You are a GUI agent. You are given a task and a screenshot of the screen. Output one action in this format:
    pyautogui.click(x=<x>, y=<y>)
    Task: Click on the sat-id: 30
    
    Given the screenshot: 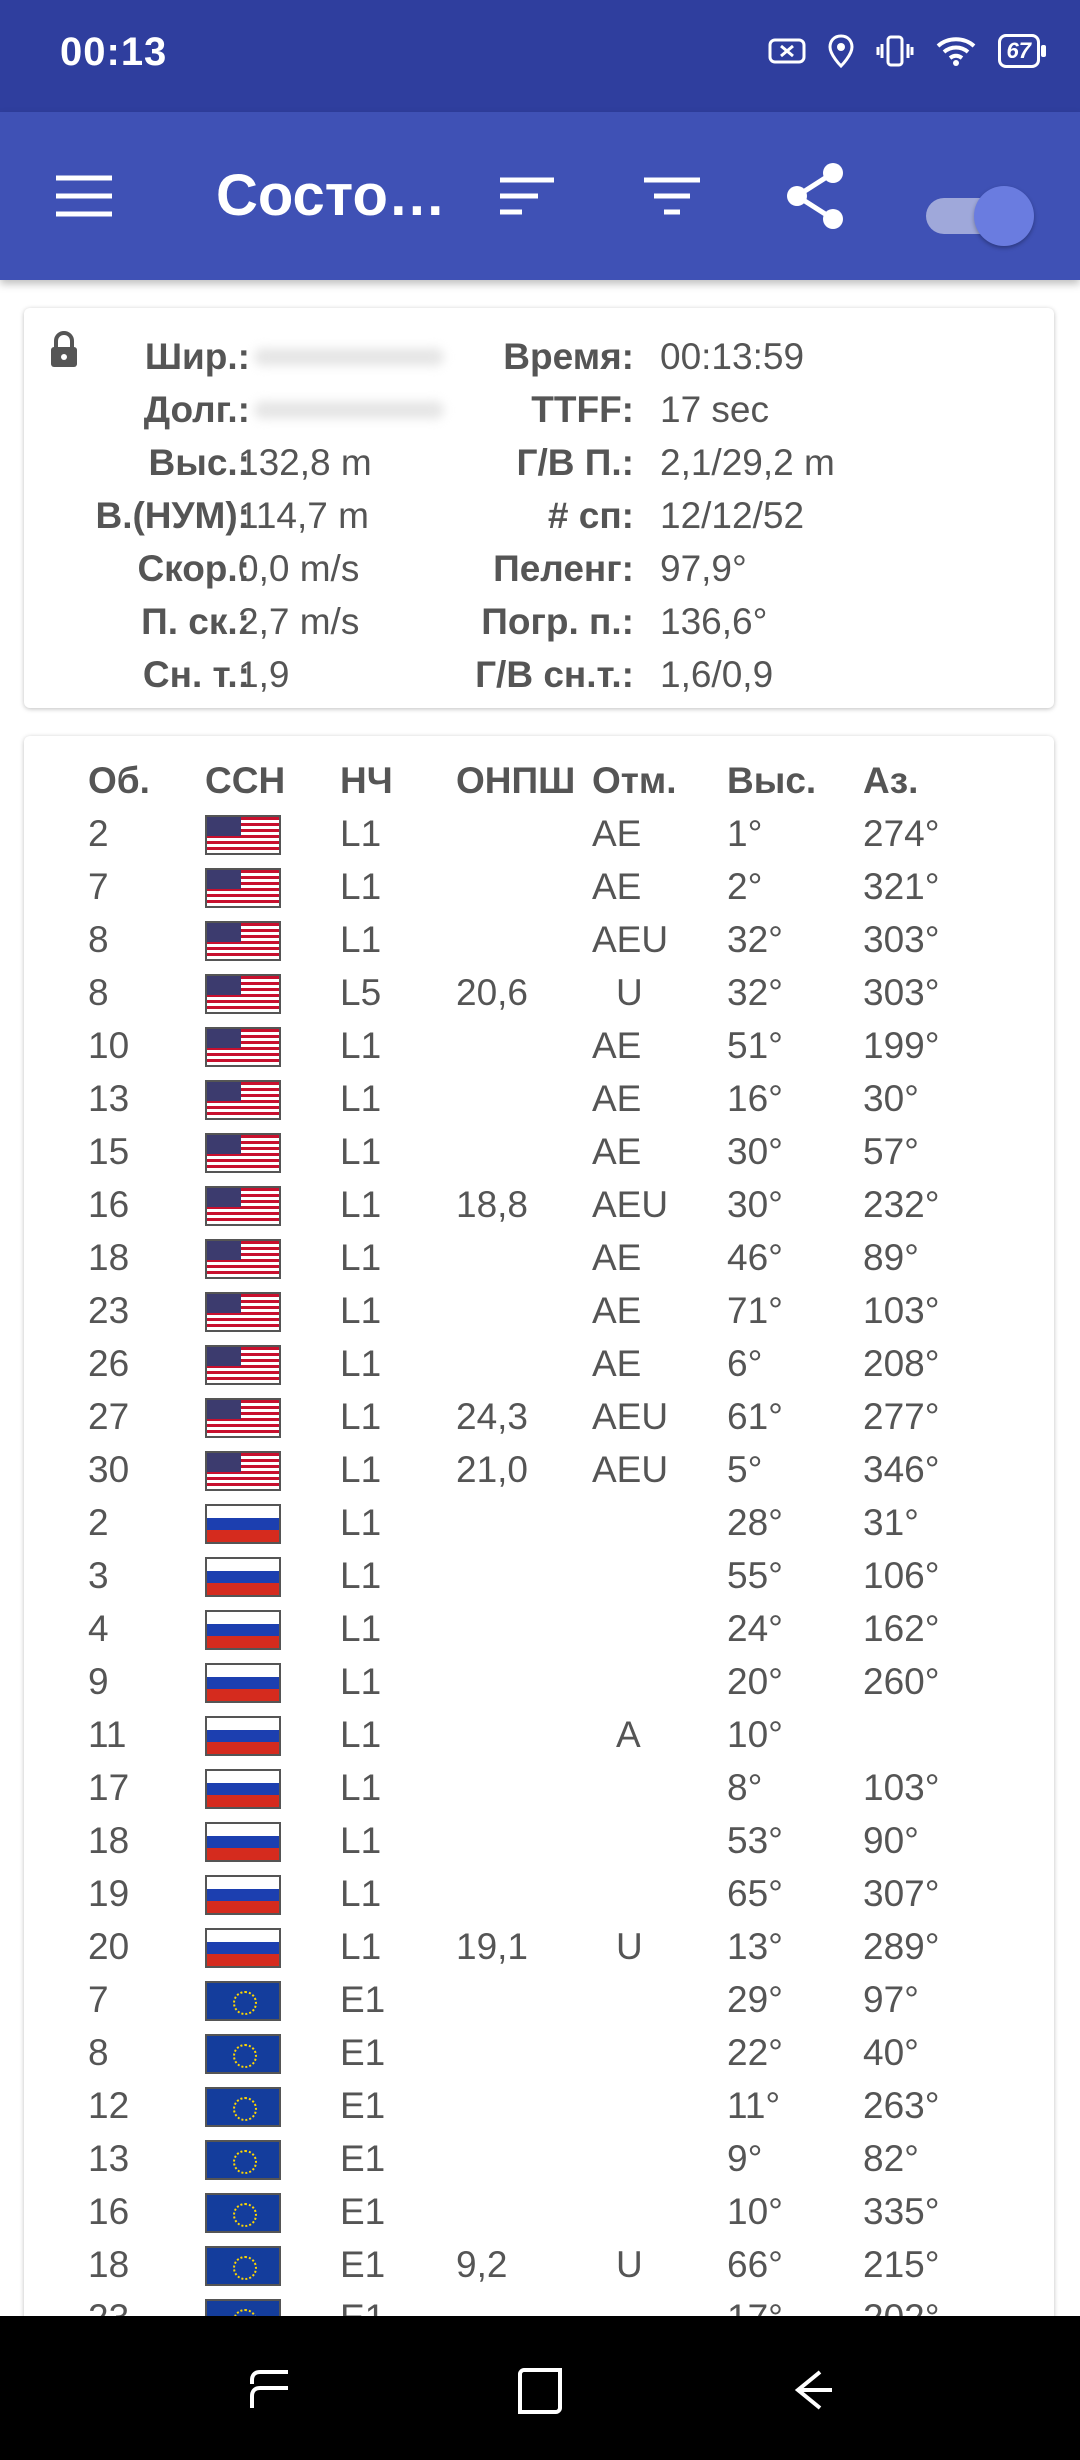 What is the action you would take?
    pyautogui.click(x=109, y=1469)
    